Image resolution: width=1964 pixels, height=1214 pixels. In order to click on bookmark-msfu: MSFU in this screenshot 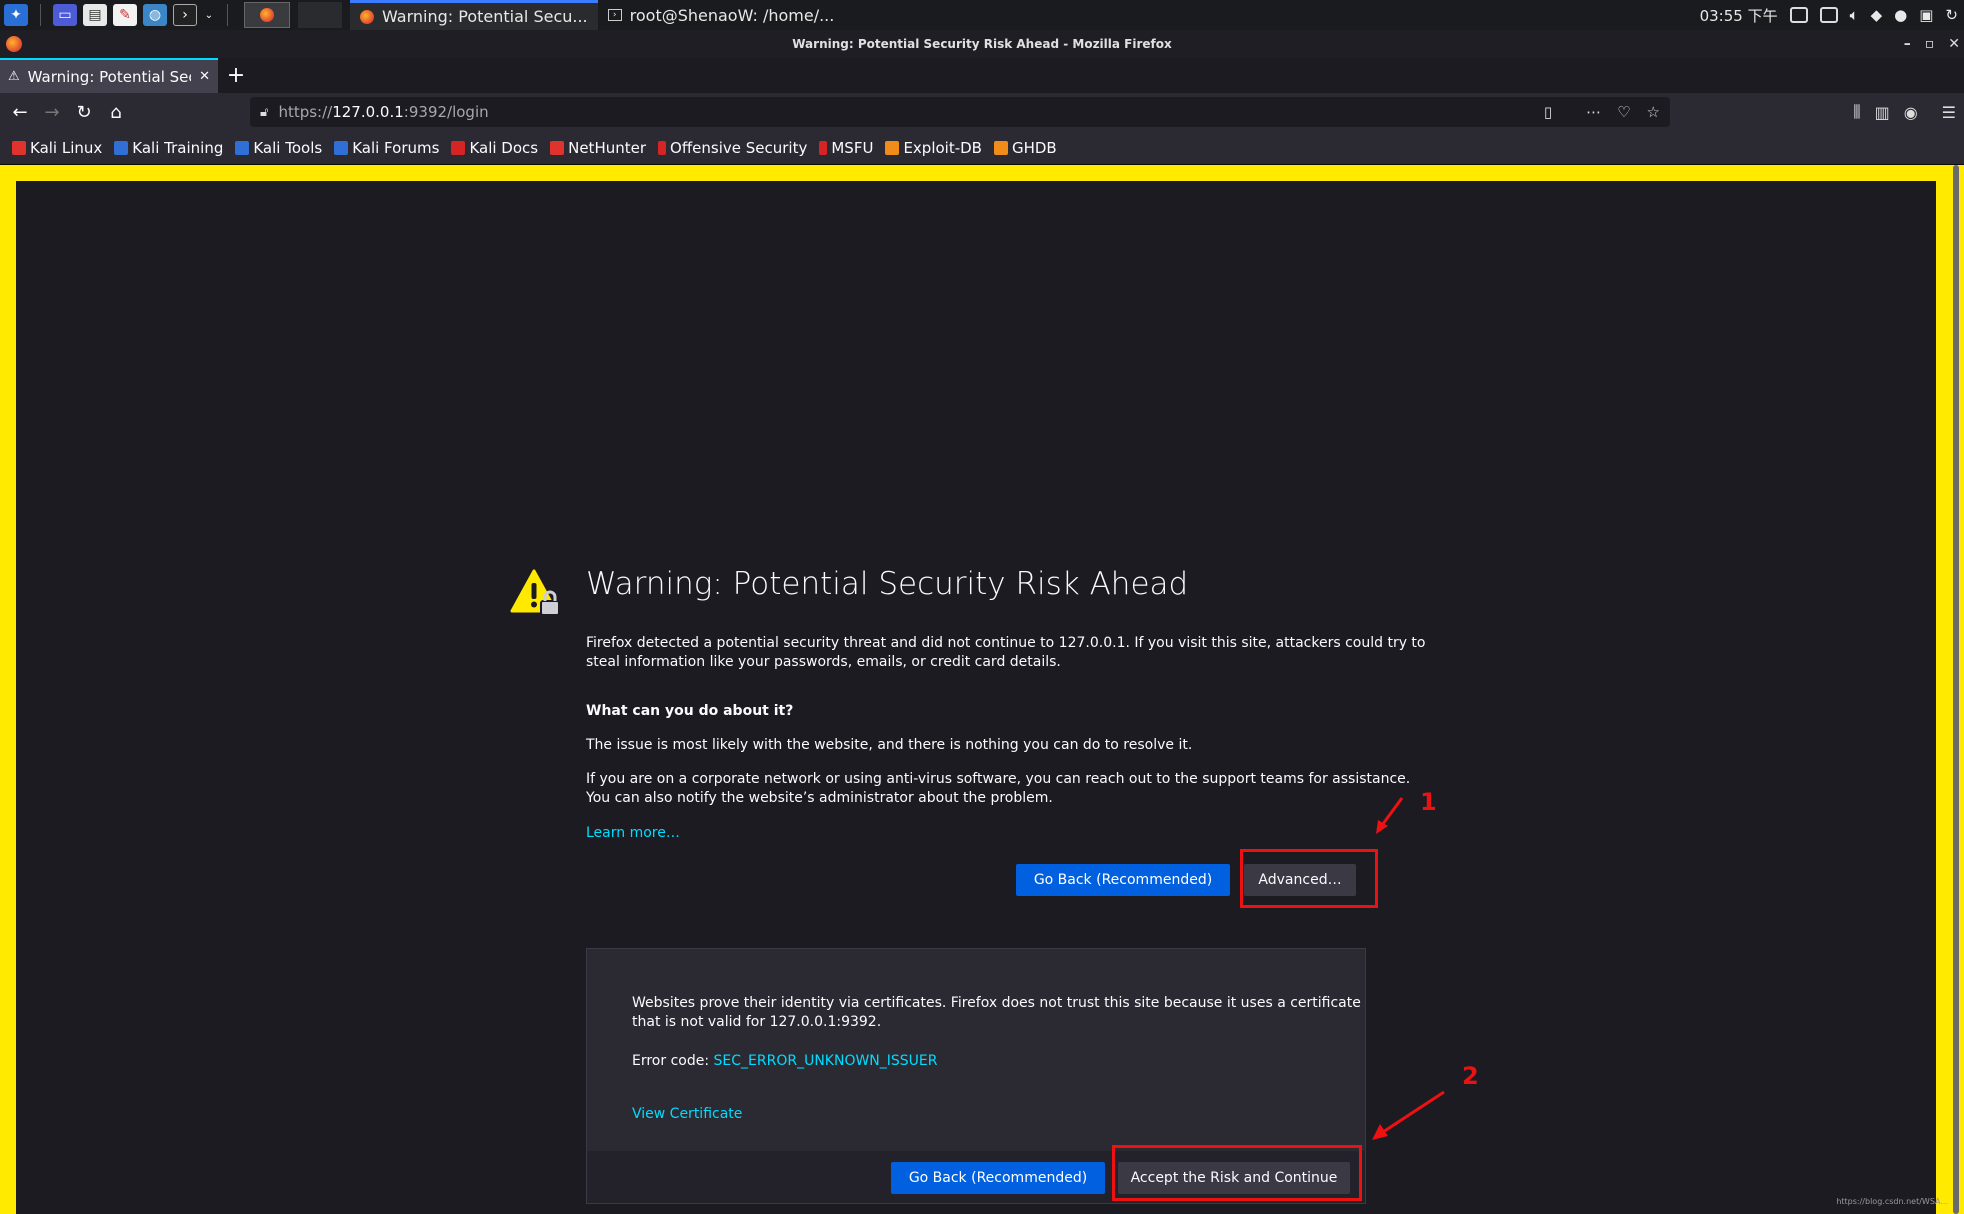, I will do `click(846, 148)`.